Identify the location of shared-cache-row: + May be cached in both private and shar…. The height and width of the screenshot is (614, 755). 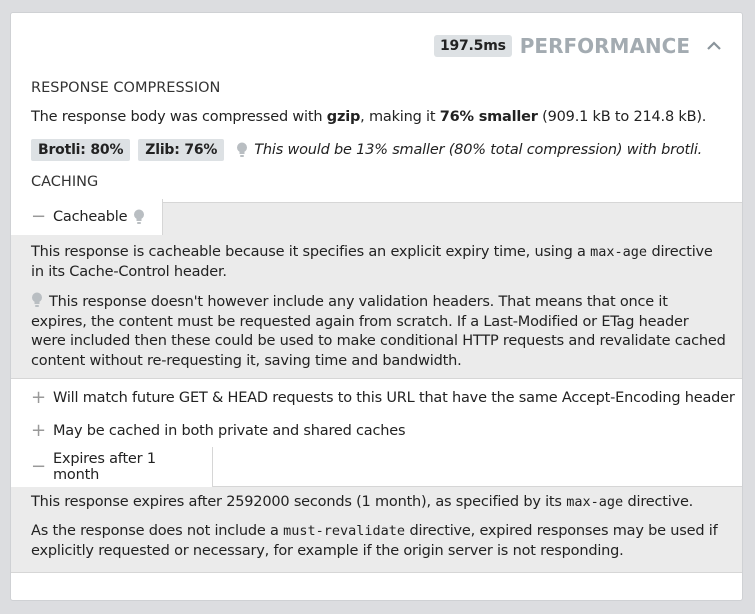
(218, 430).